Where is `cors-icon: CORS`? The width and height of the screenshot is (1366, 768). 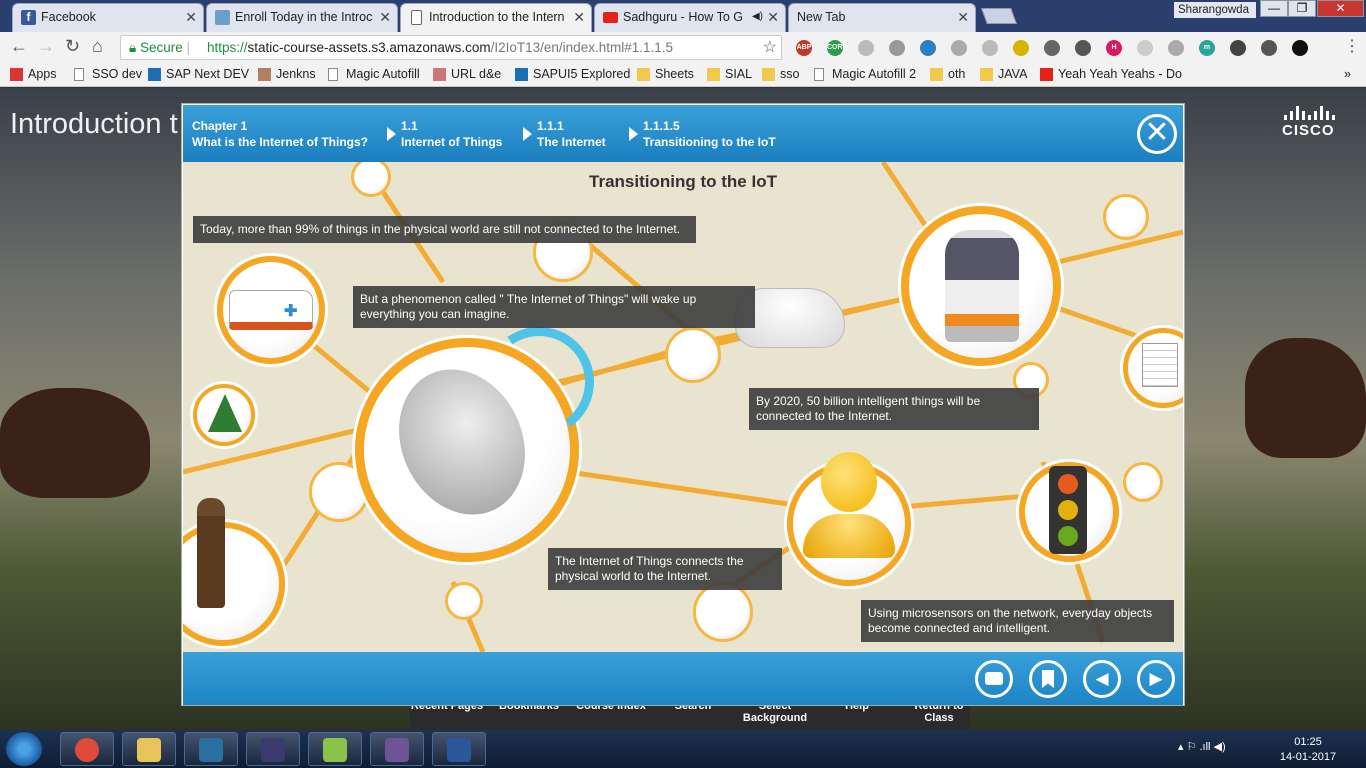
cors-icon: CORS is located at coordinates (837, 48).